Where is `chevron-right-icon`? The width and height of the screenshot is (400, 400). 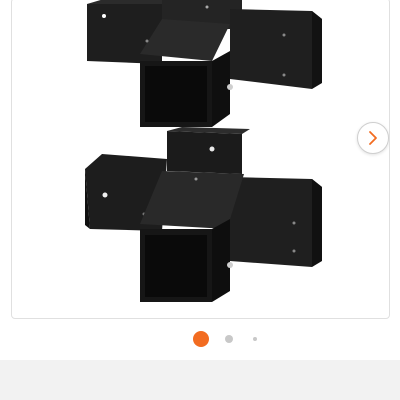
chevron-right-icon is located at coordinates (373, 138).